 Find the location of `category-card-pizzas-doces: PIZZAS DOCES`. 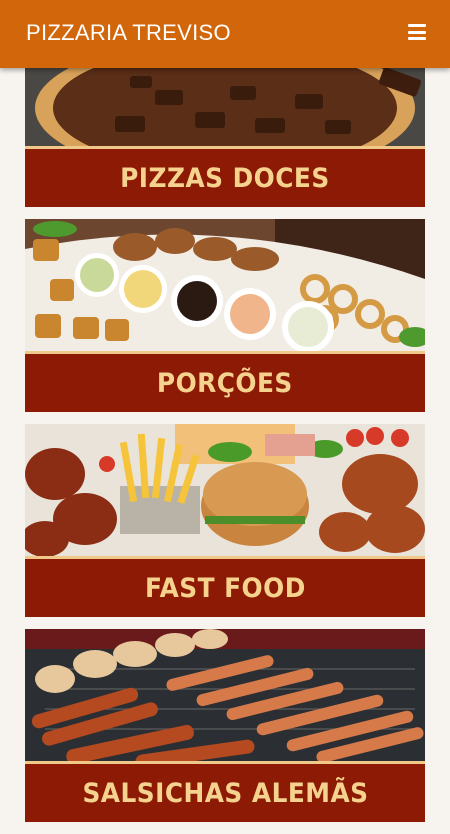

category-card-pizzas-doces: PIZZAS DOCES is located at coordinates (225, 137).